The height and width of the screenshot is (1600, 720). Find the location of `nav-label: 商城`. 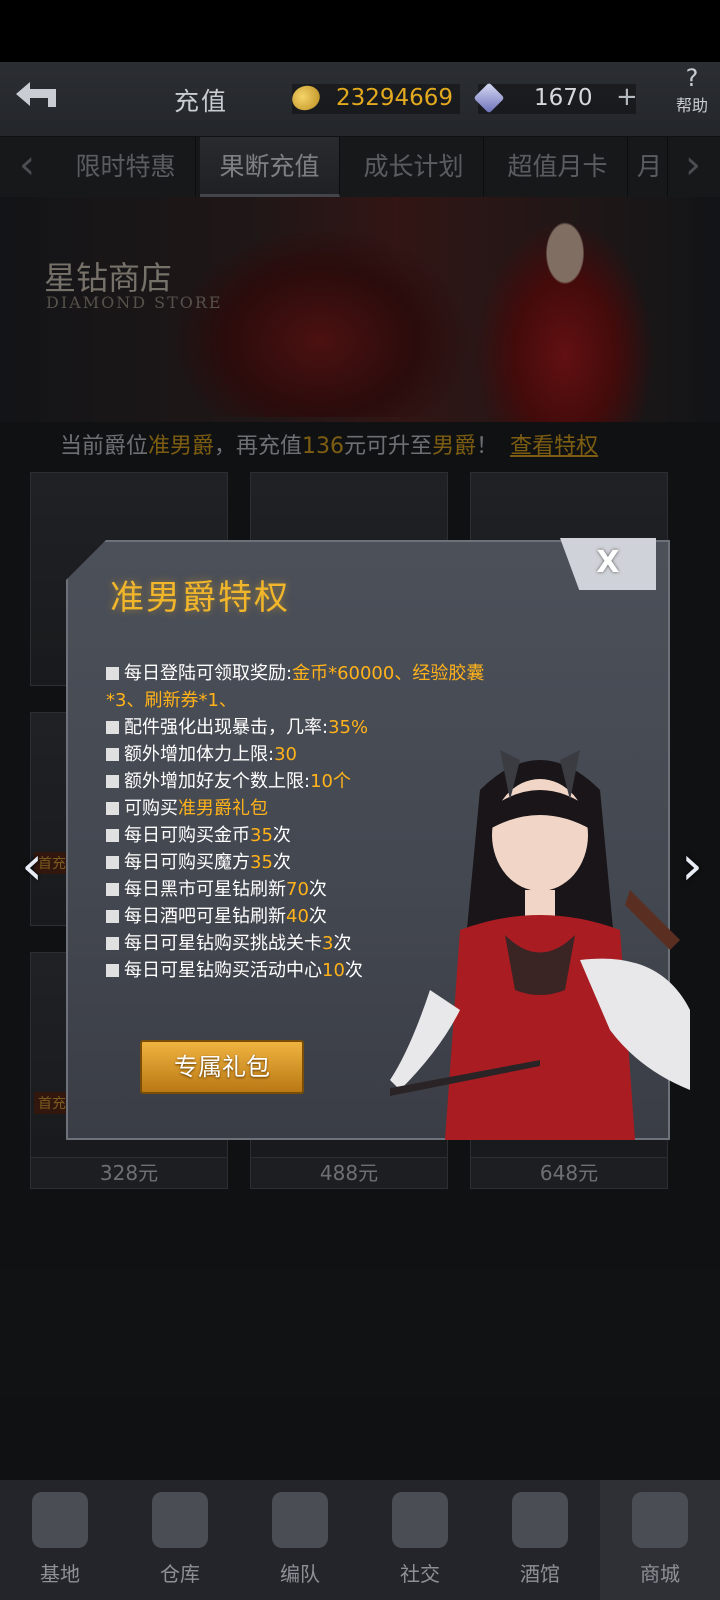

nav-label: 商城 is located at coordinates (660, 1574).